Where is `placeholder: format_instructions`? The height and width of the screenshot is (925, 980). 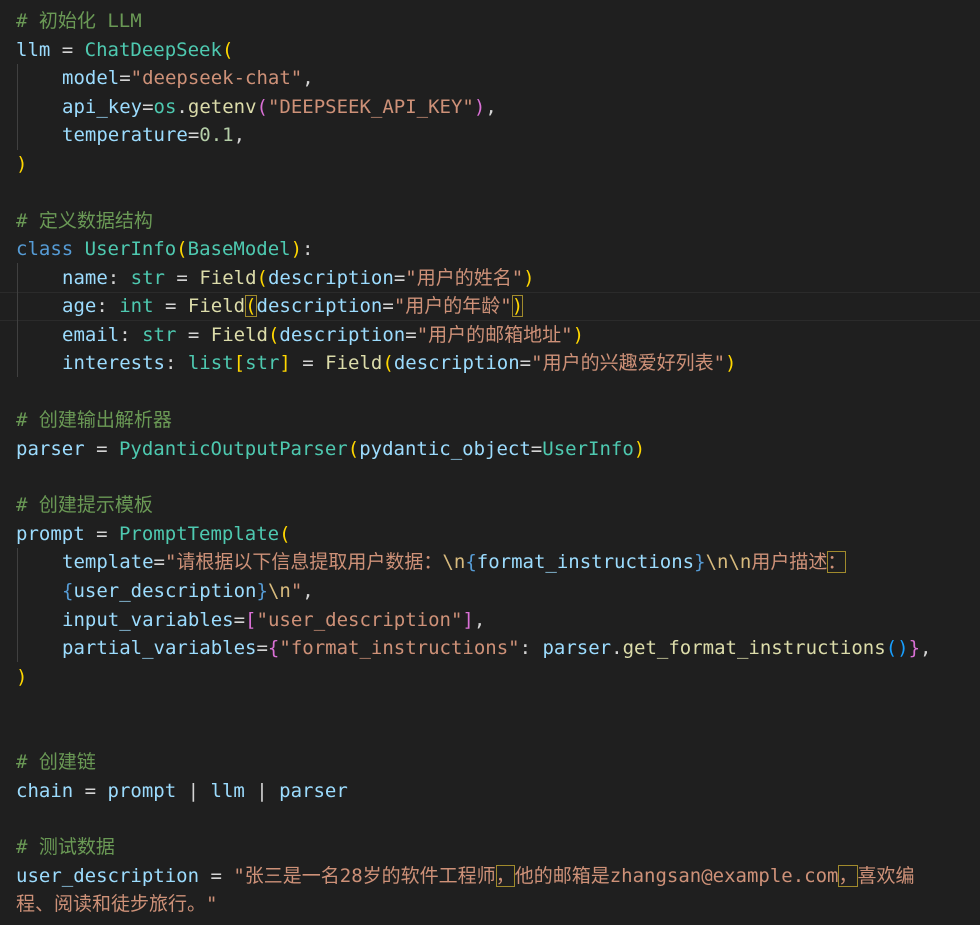
placeholder: format_instructions is located at coordinates (585, 562).